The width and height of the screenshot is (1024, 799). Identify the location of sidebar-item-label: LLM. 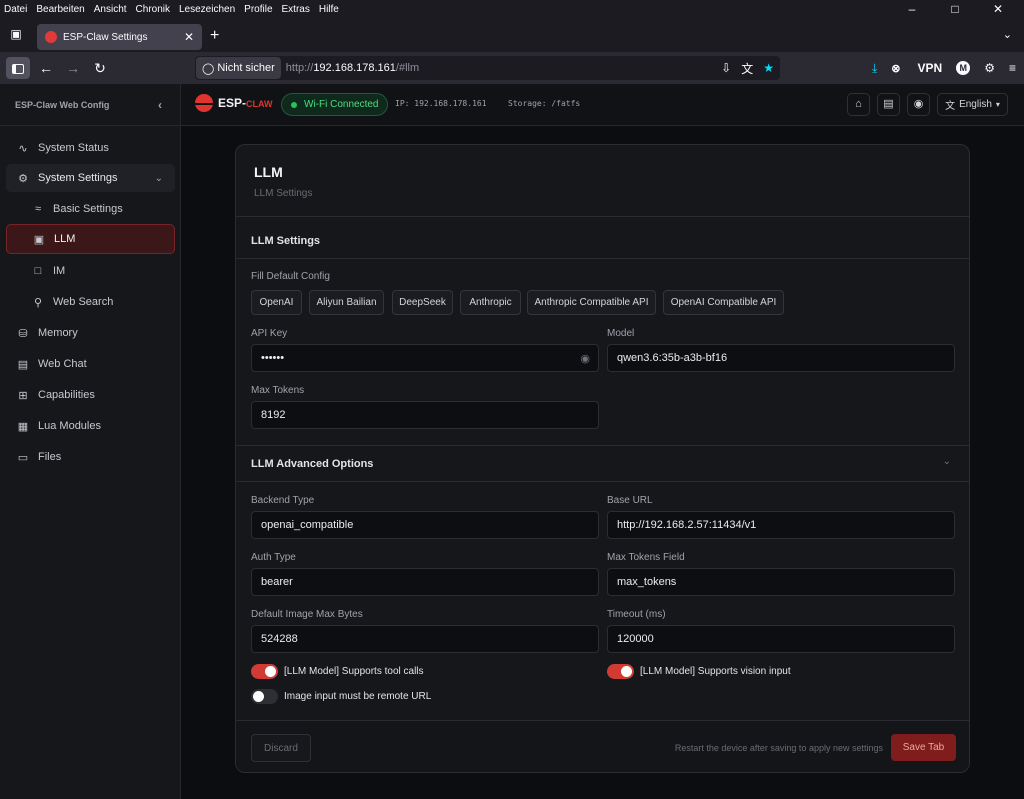
(65, 239).